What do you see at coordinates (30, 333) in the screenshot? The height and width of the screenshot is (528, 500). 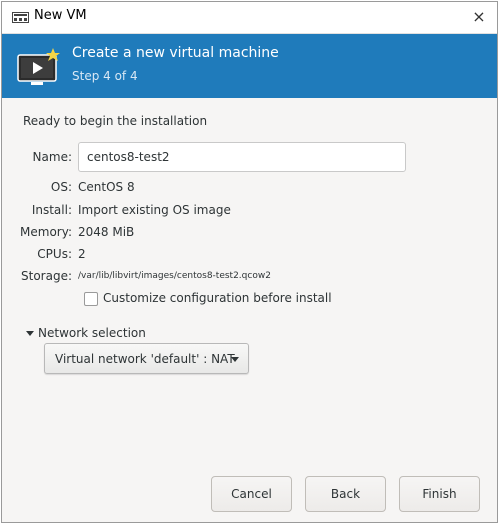 I see `expander-arrow-icon` at bounding box center [30, 333].